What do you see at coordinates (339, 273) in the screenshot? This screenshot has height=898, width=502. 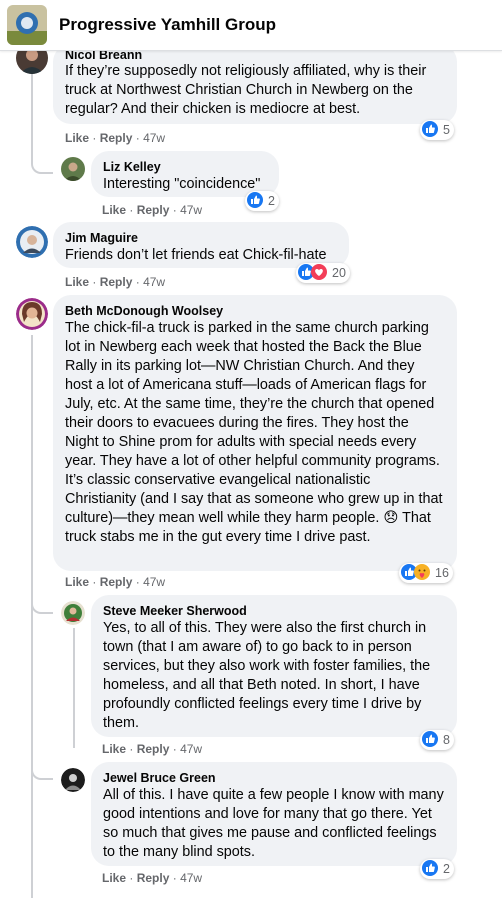 I see `reaction-count: 20` at bounding box center [339, 273].